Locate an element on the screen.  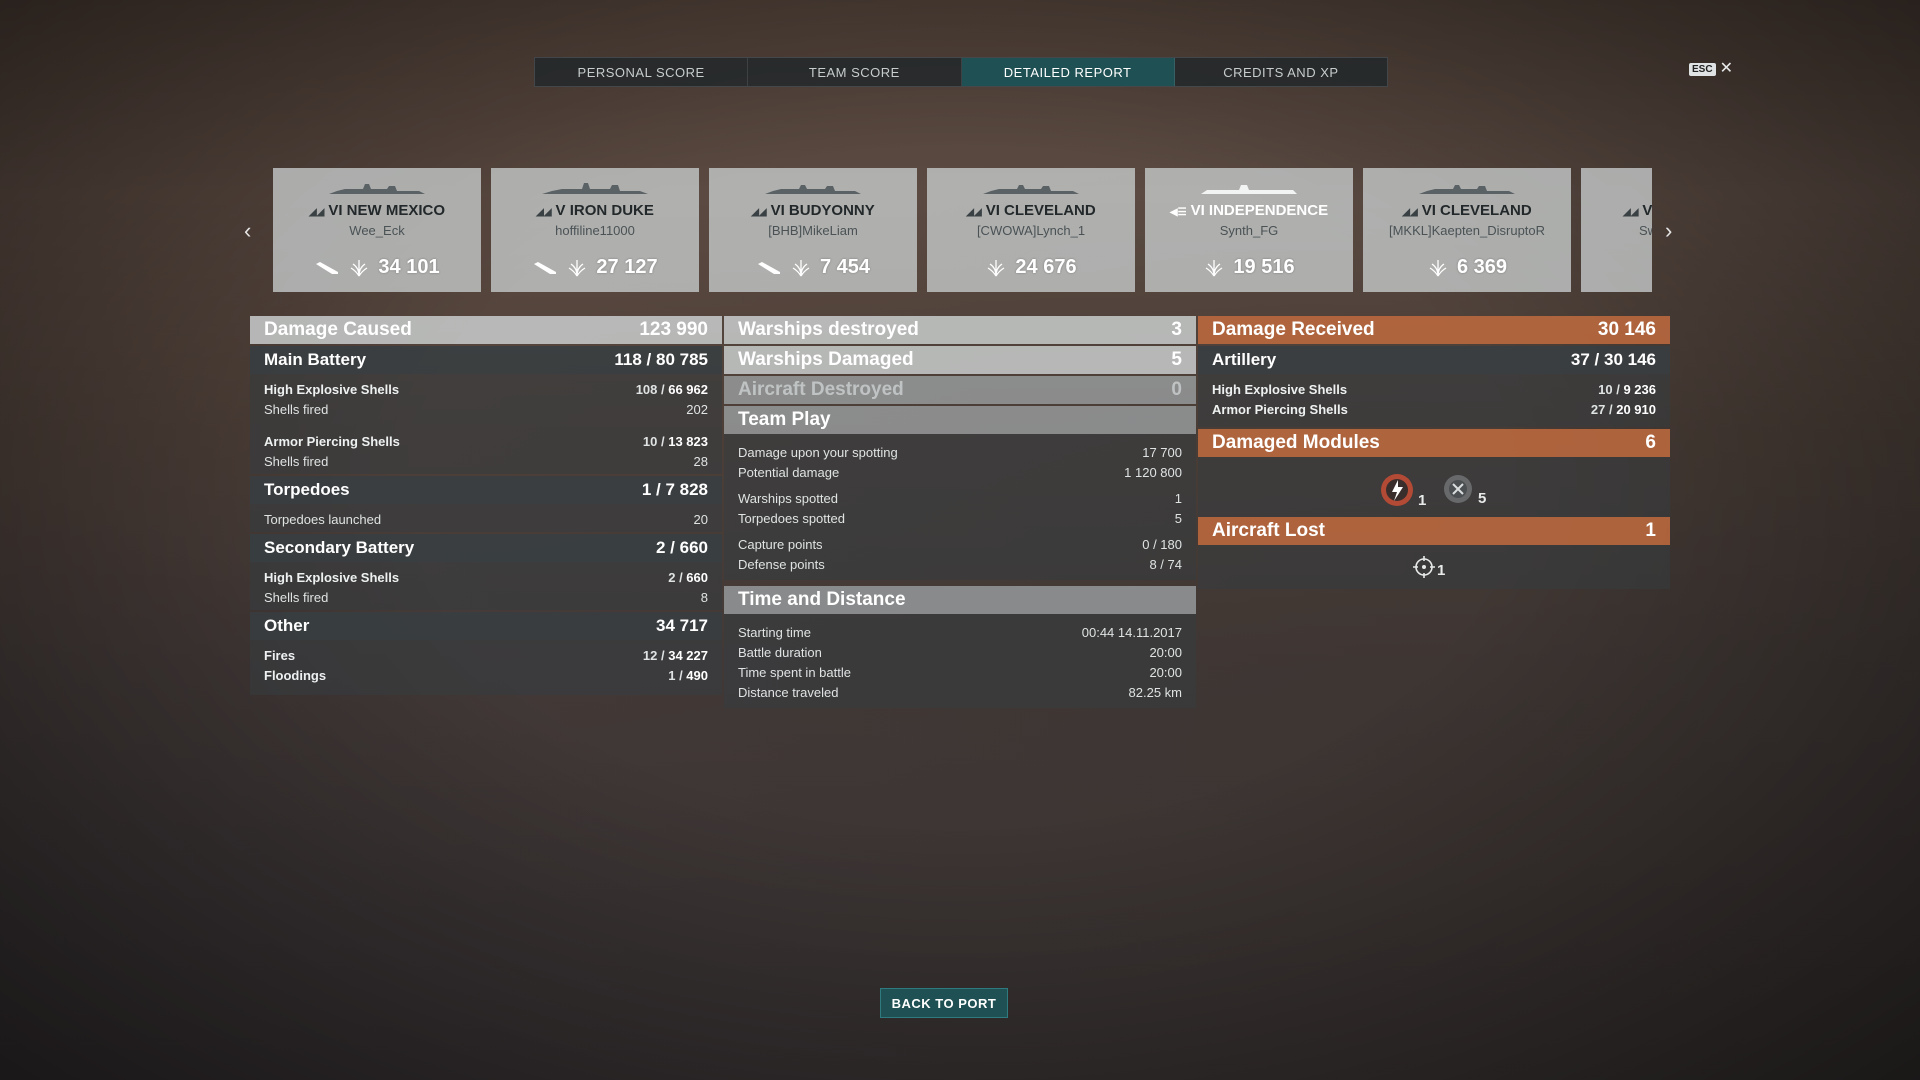
team-play-header: Team Play is located at coordinates (960, 420).